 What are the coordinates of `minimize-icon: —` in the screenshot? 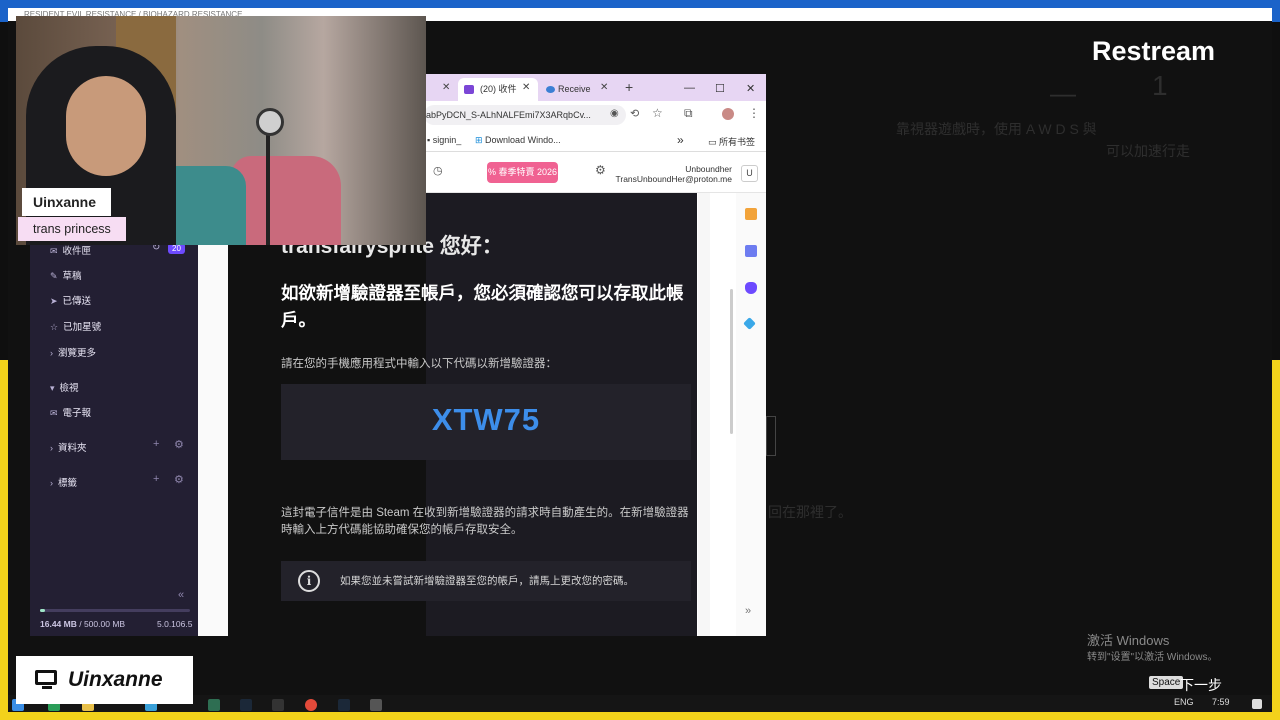 It's located at (689, 88).